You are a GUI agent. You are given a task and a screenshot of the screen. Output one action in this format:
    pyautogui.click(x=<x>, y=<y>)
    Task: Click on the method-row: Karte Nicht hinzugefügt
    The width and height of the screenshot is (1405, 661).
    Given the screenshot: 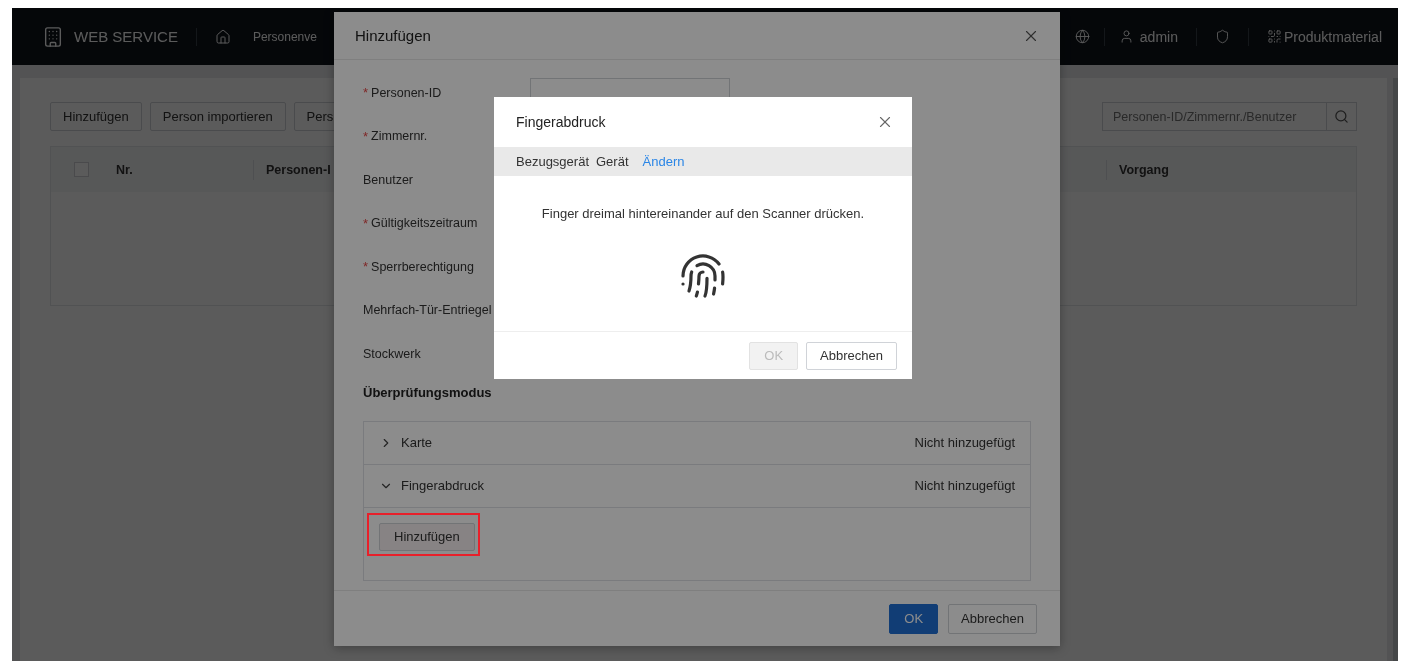 What is the action you would take?
    pyautogui.click(x=697, y=443)
    